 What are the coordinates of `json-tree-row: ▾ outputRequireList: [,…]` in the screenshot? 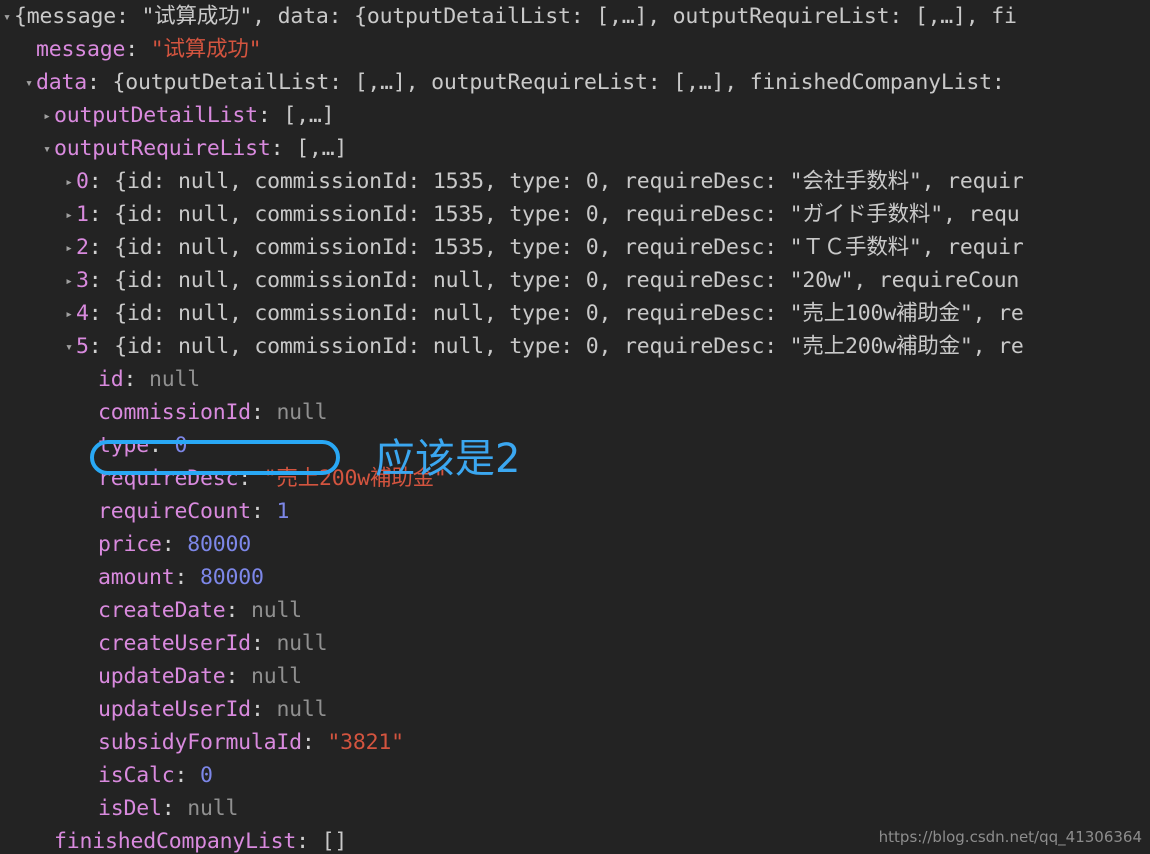 It's located at (575, 148).